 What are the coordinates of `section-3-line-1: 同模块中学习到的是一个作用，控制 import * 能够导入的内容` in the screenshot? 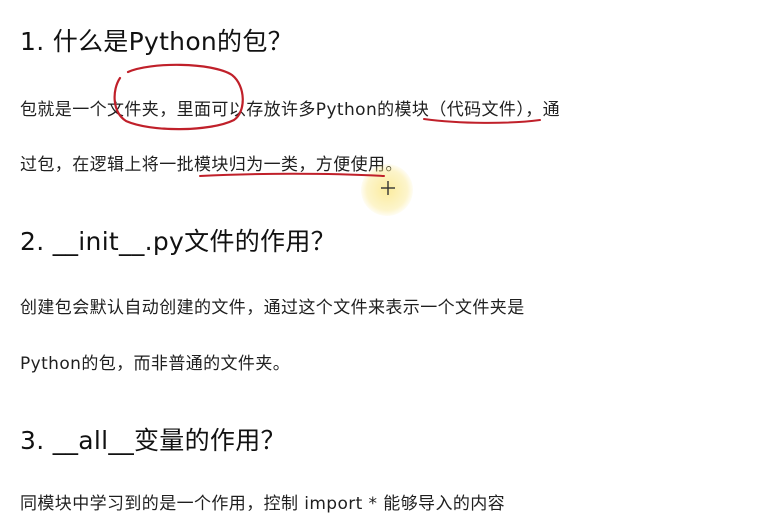 It's located at (263, 504).